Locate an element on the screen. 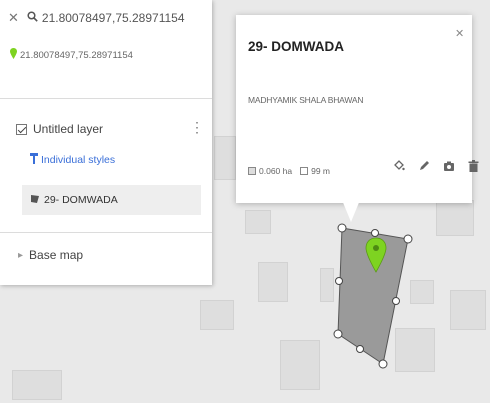  search-query: 21.80078497,75.28971154 is located at coordinates (113, 18).